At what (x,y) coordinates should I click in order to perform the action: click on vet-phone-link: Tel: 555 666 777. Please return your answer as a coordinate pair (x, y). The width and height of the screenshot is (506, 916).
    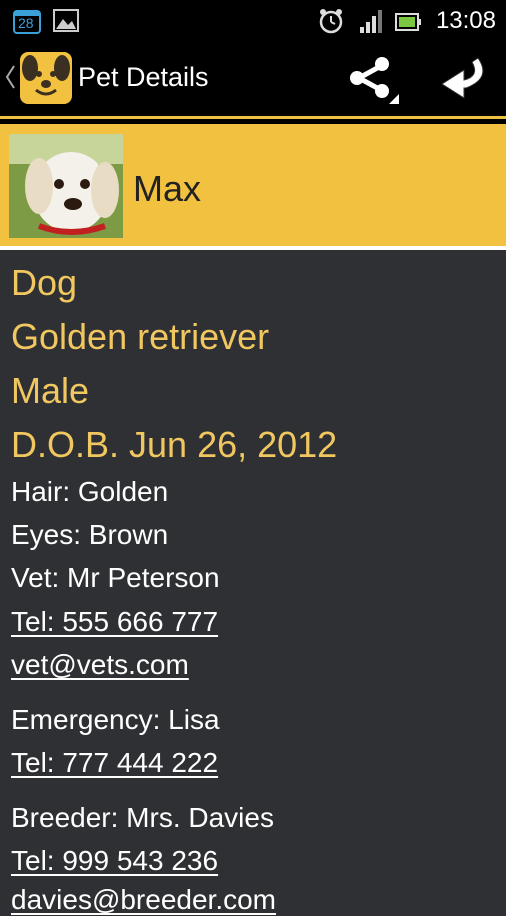
    Looking at the image, I should click on (114, 622).